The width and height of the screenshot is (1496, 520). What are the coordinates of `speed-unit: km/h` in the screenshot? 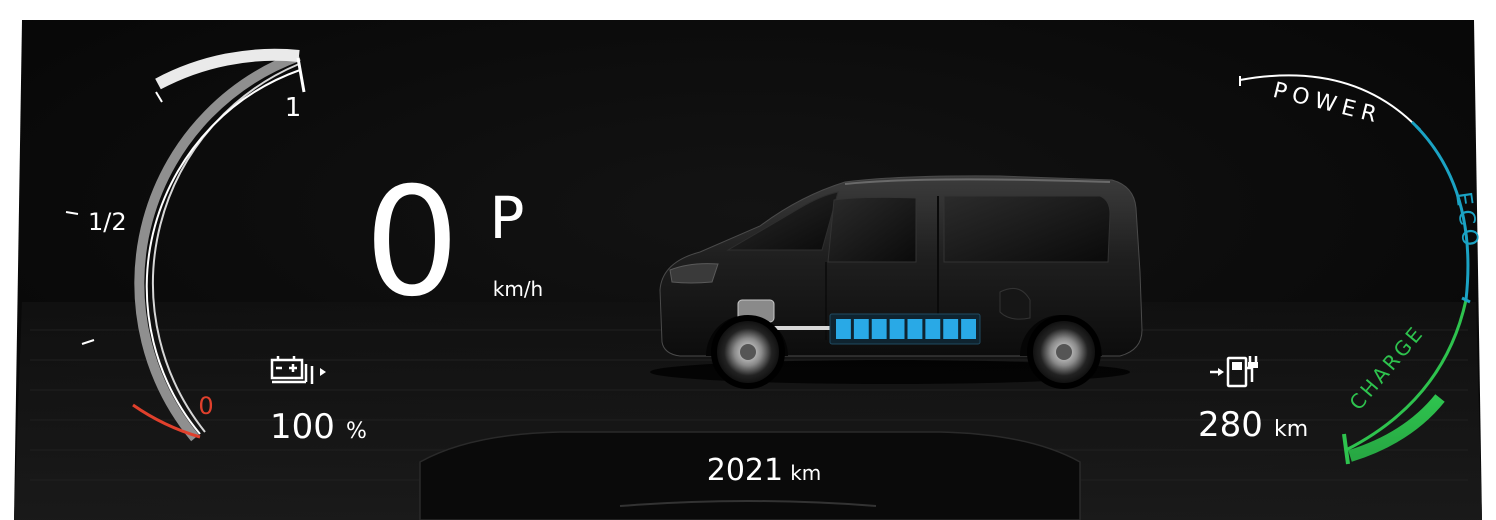 It's located at (518, 289).